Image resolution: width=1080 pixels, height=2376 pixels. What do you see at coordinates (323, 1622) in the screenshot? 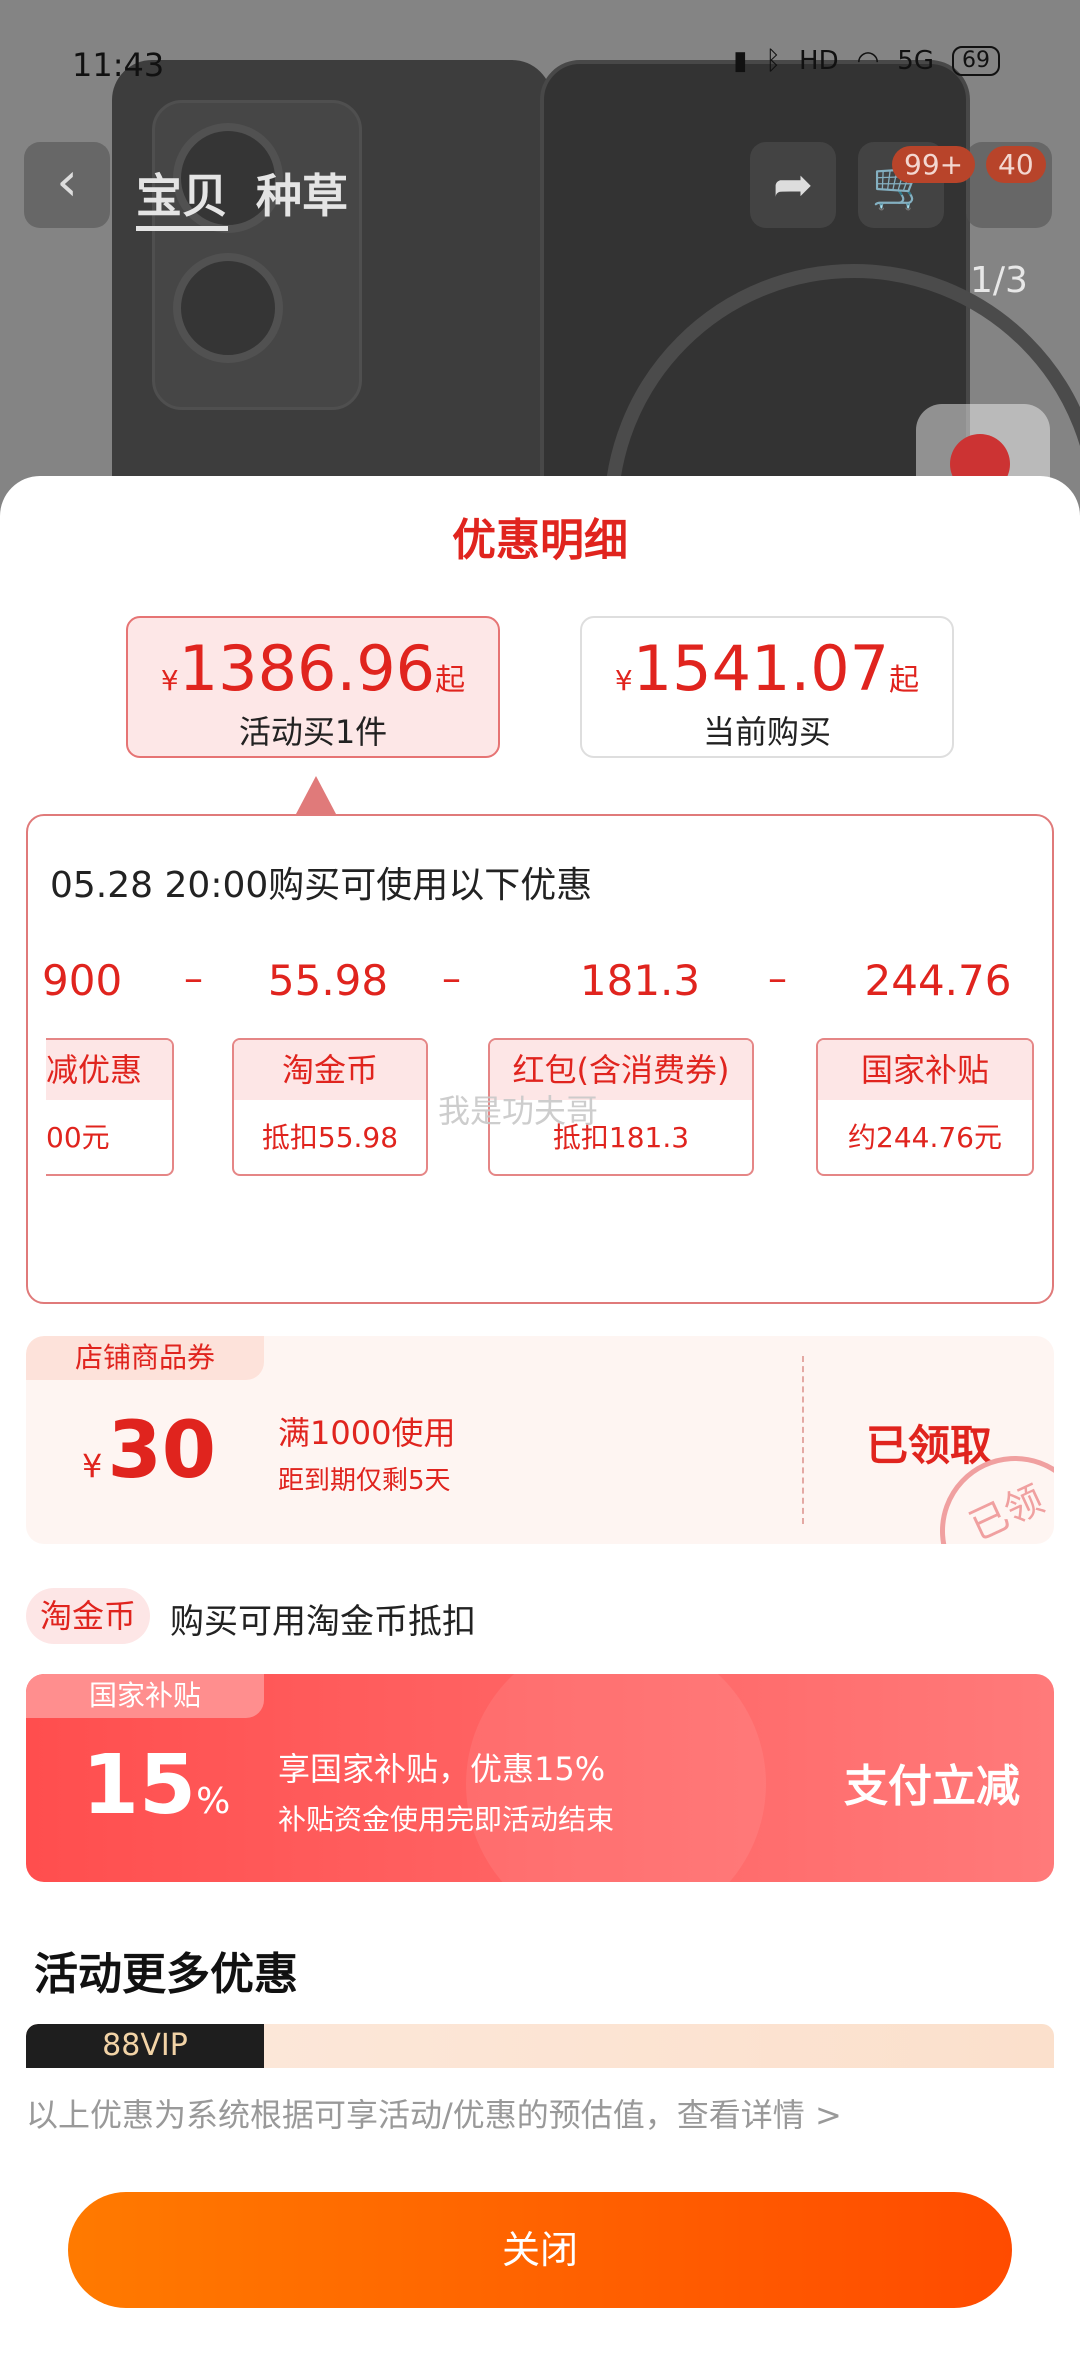
I see `coin-text: 购买可用淘金币抵扣` at bounding box center [323, 1622].